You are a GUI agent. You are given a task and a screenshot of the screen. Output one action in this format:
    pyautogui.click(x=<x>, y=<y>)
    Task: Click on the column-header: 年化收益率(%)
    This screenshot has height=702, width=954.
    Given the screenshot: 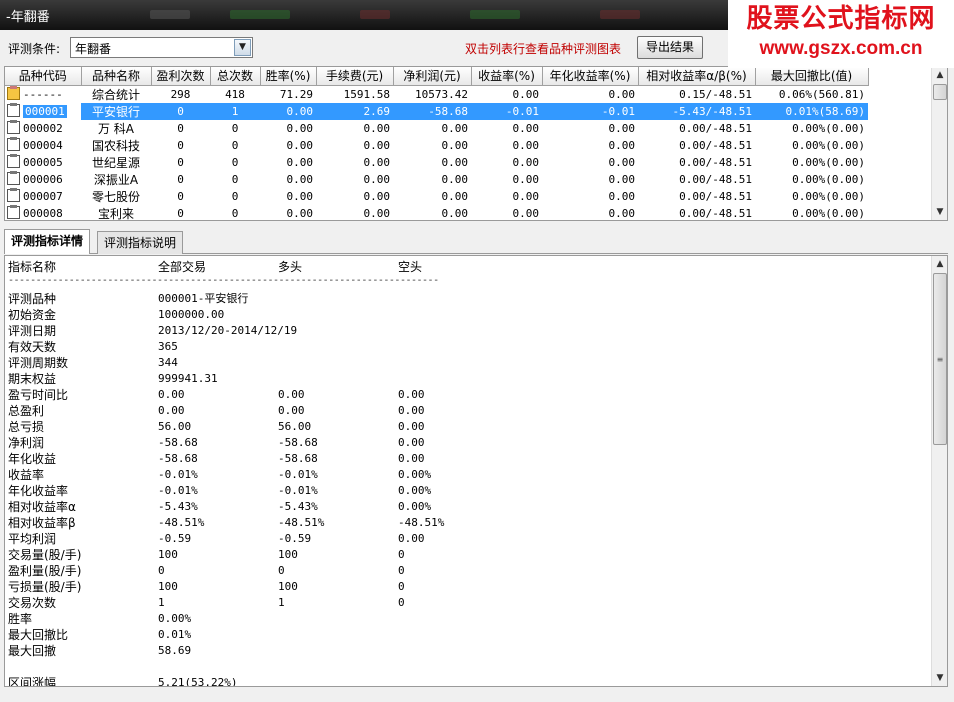 What is the action you would take?
    pyautogui.click(x=590, y=76)
    